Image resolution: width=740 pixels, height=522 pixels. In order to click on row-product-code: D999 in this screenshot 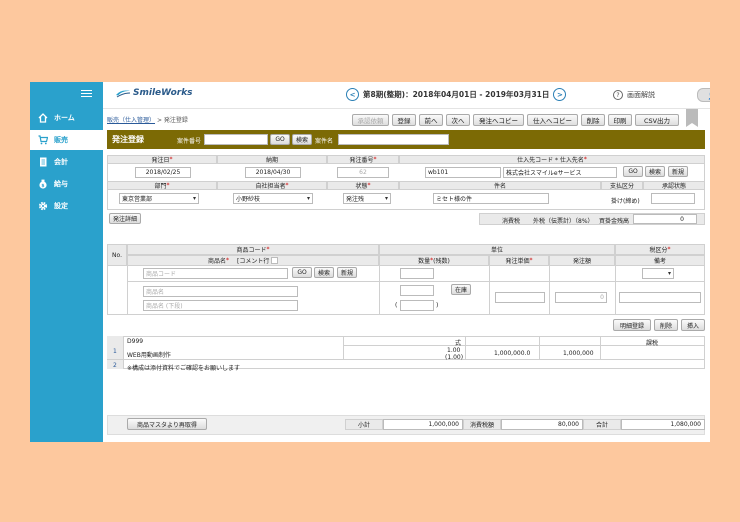, I will do `click(135, 341)`.